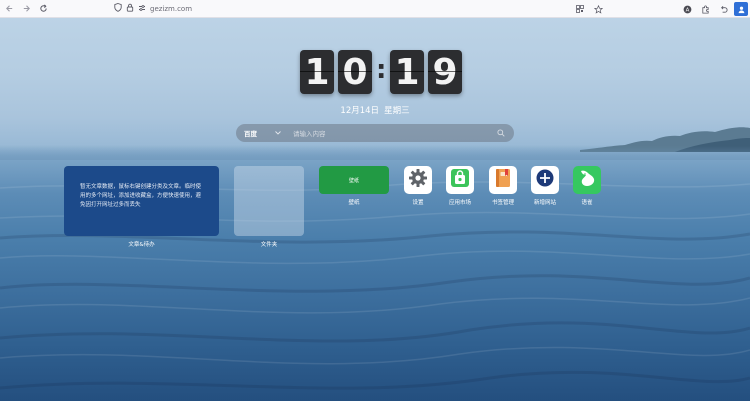 Image resolution: width=750 pixels, height=401 pixels. Describe the element at coordinates (130, 8) in the screenshot. I see `lock-icon` at that location.